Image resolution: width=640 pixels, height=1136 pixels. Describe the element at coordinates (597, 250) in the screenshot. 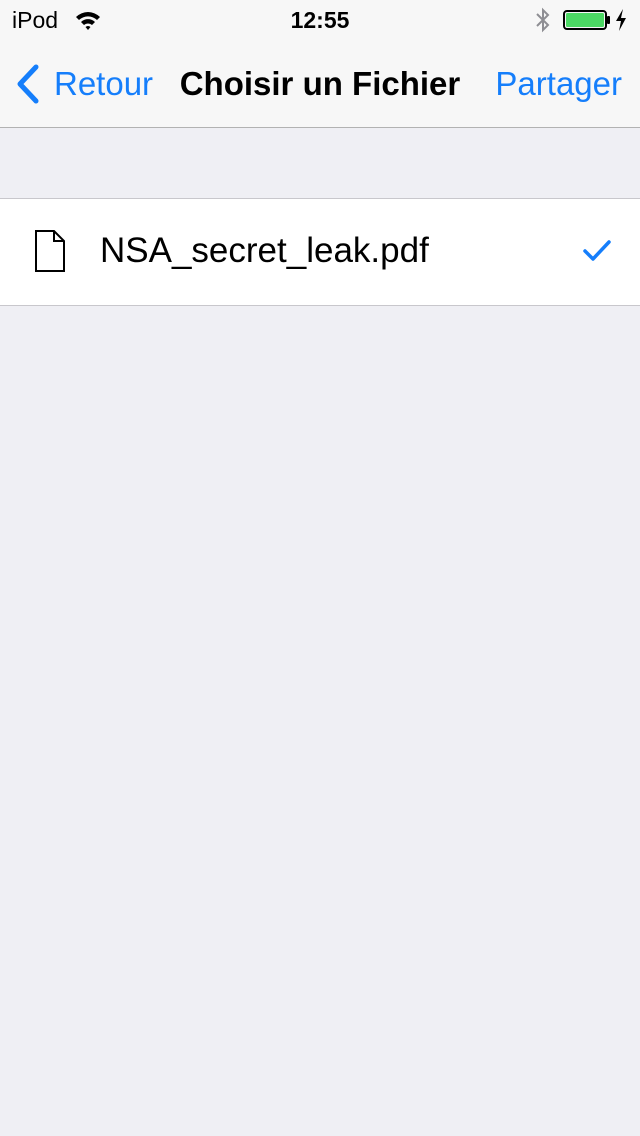

I see `checkmark-icon` at that location.